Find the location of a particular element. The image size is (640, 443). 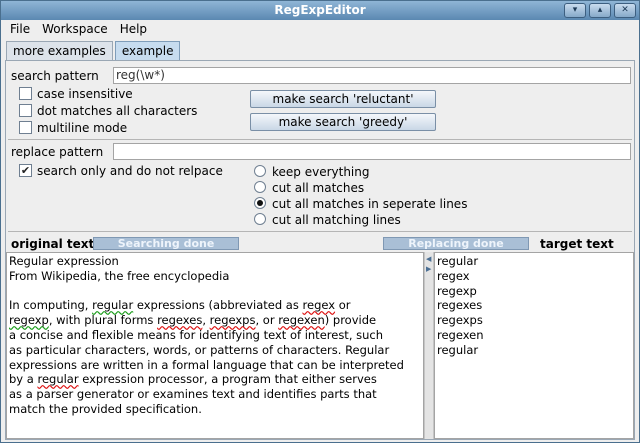

case-insensitive-label: case insensitive is located at coordinates (85, 94).